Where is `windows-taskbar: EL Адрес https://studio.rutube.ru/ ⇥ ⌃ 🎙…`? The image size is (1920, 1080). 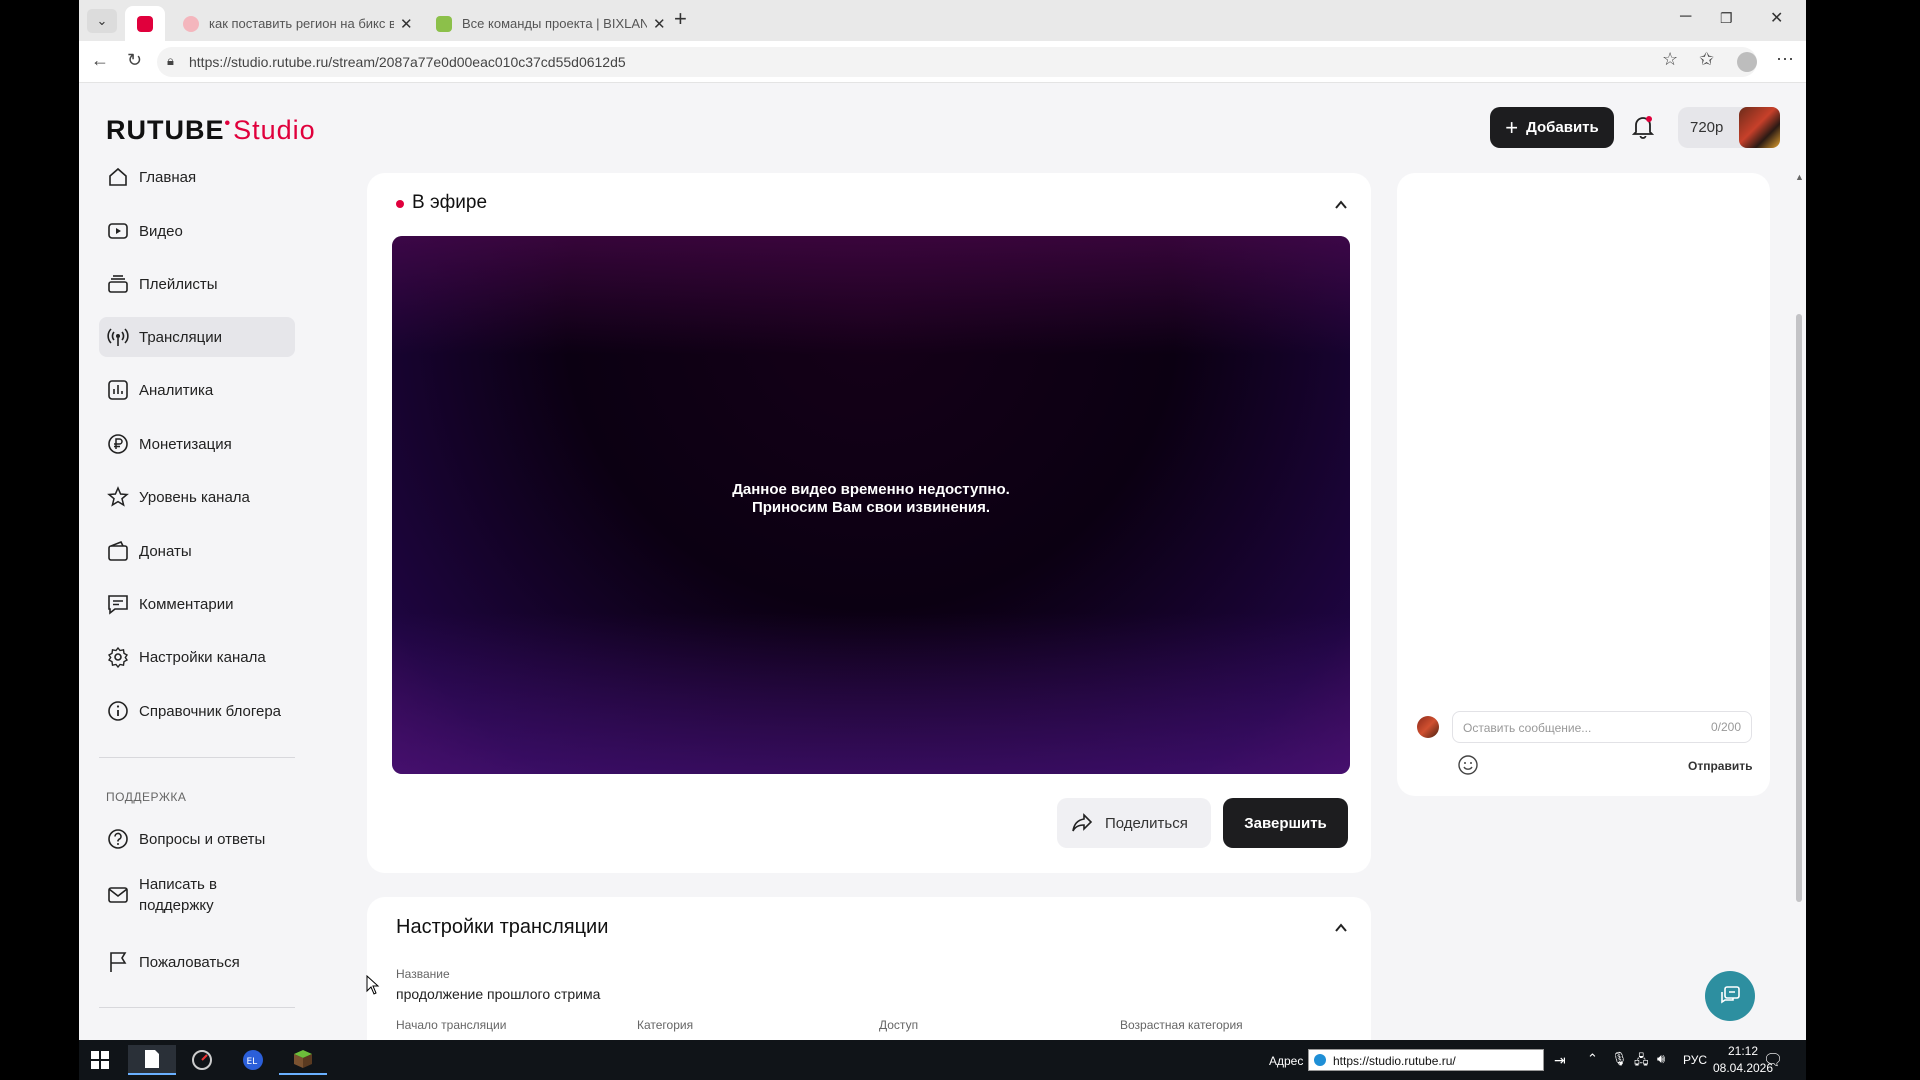
windows-taskbar: EL Адрес https://studio.rutube.ru/ ⇥ ⌃ 🎙… is located at coordinates (942, 1060).